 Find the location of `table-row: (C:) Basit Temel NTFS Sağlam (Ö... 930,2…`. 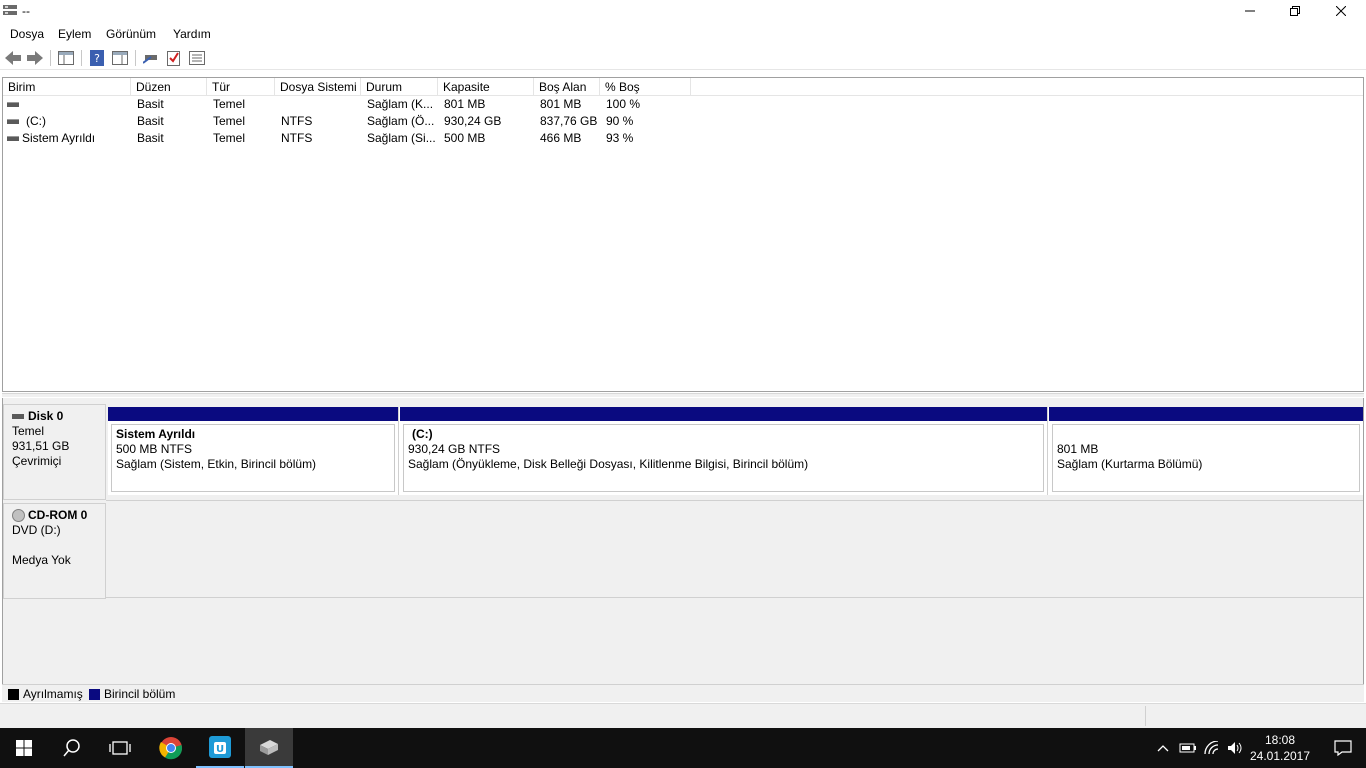

table-row: (C:) Basit Temel NTFS Sağlam (Ö... 930,2… is located at coordinates (683, 121).